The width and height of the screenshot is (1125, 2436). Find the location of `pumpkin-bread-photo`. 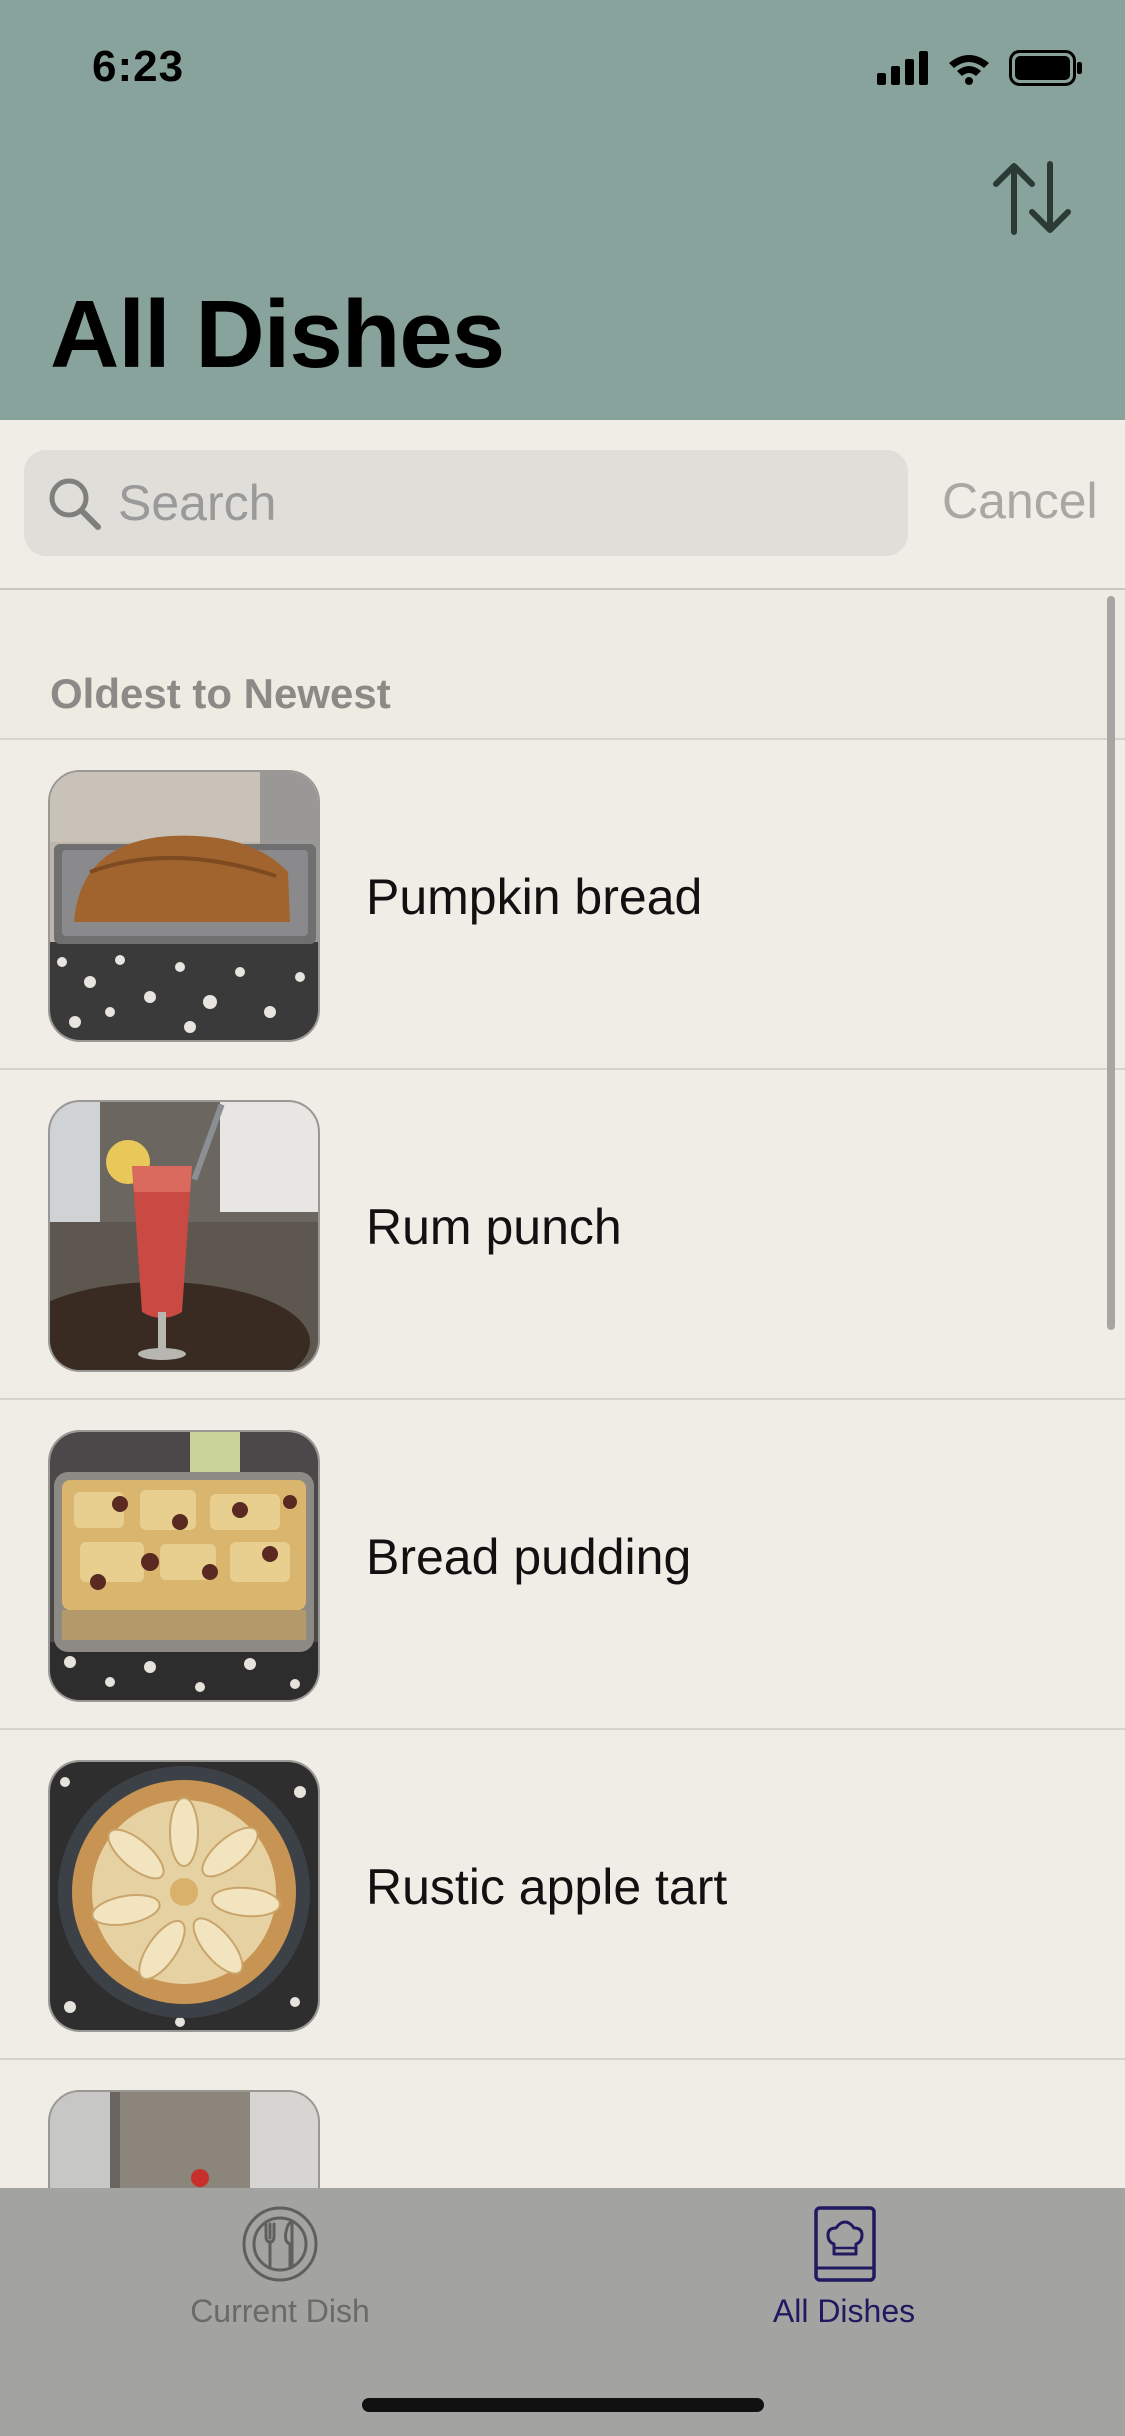

pumpkin-bread-photo is located at coordinates (184, 906).